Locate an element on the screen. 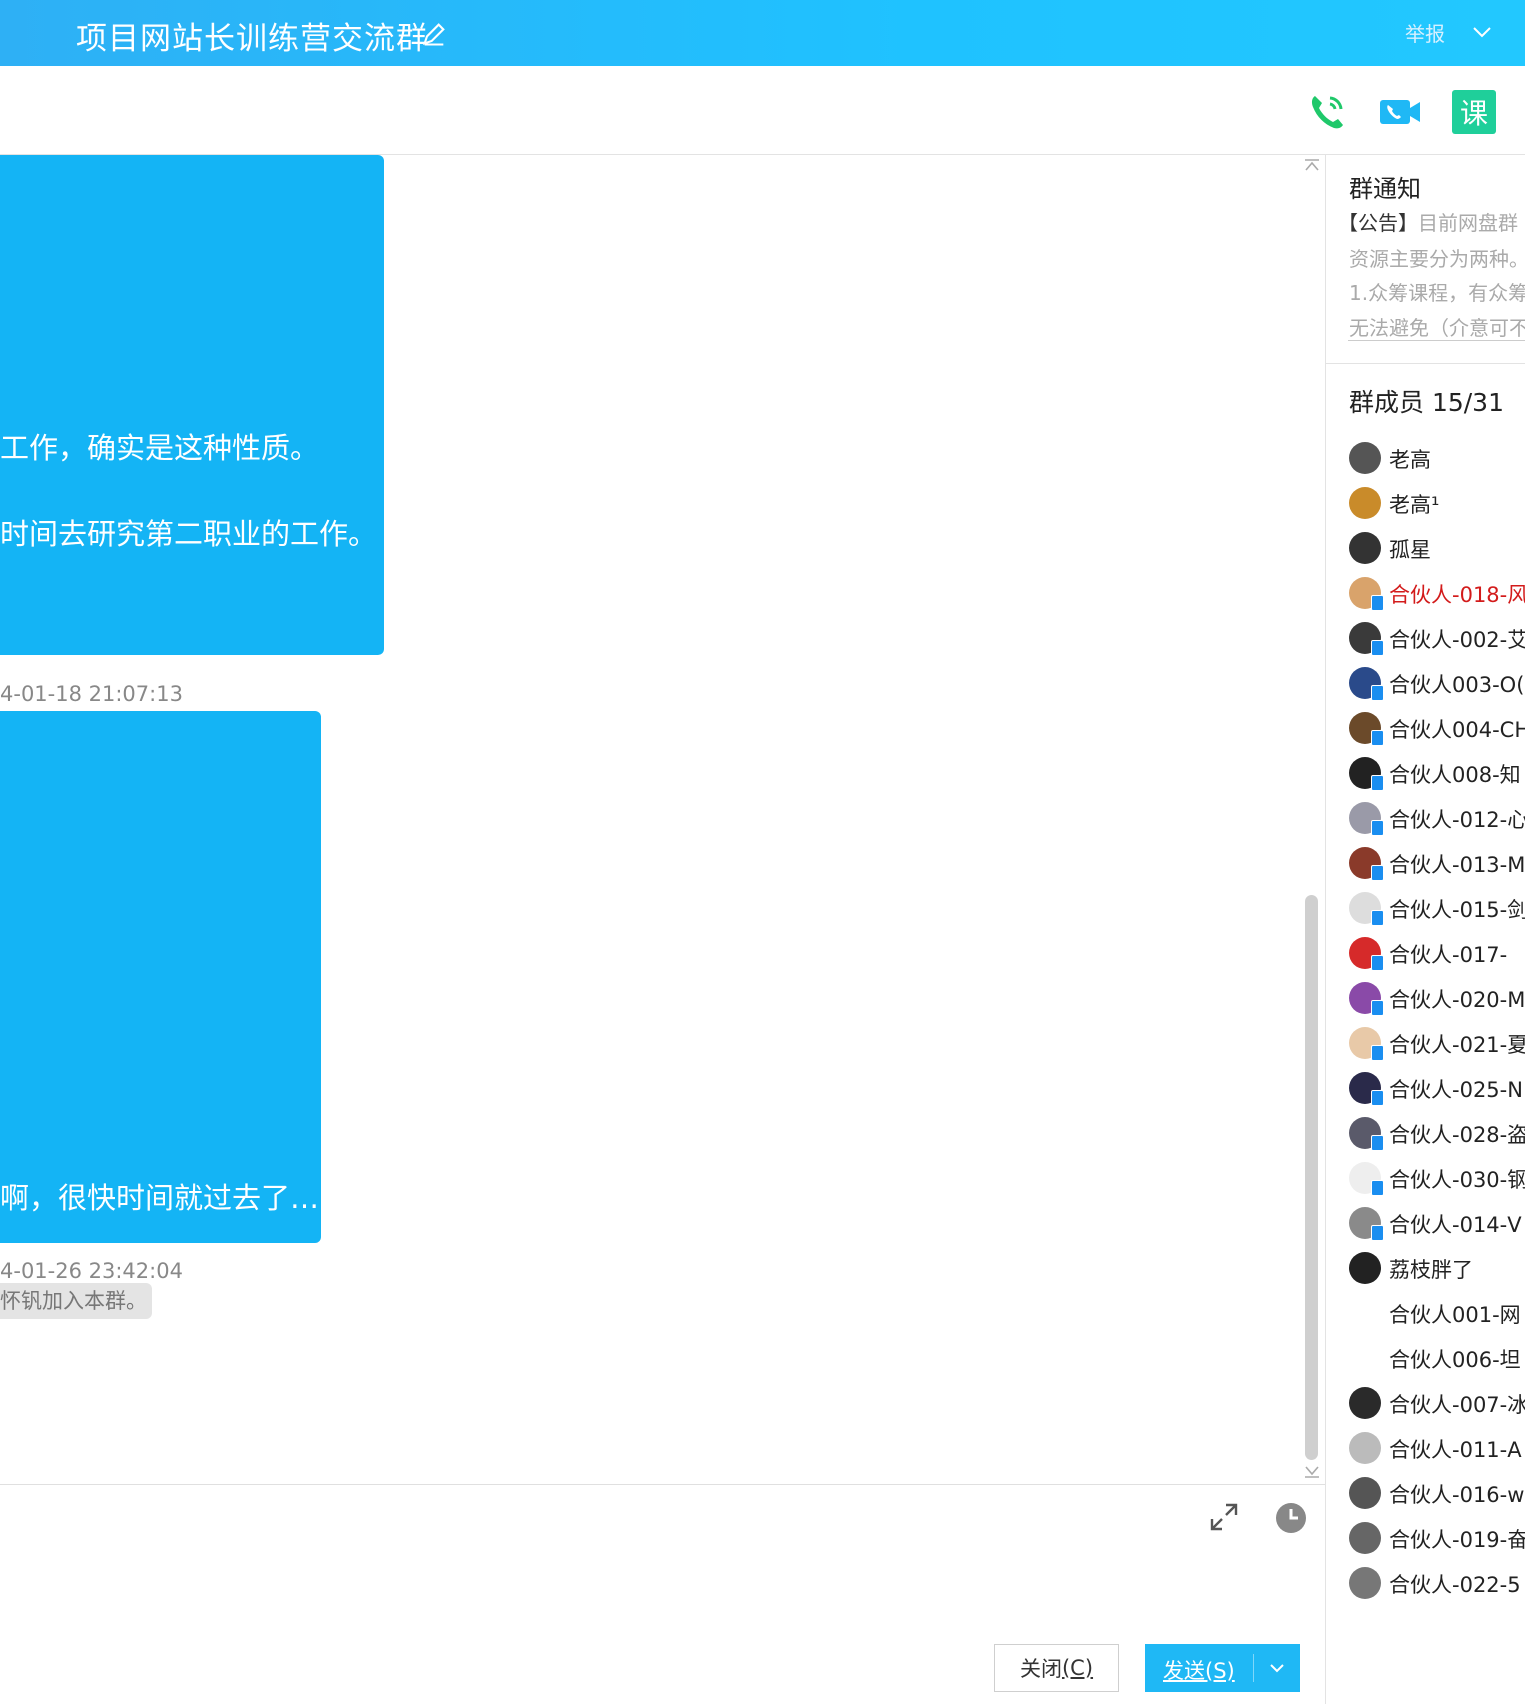  member-item: 合伙人-020-M is located at coordinates (1437, 998).